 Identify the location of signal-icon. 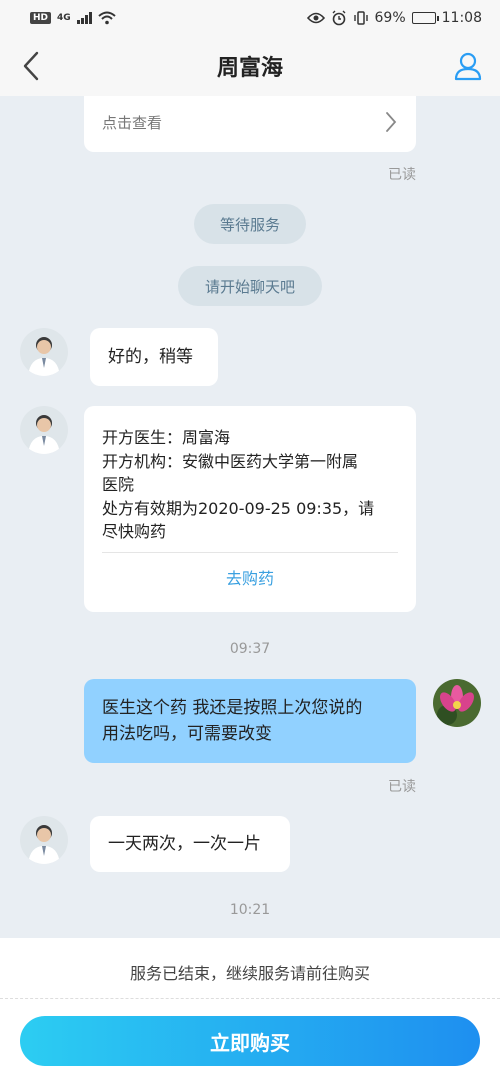
(84, 18).